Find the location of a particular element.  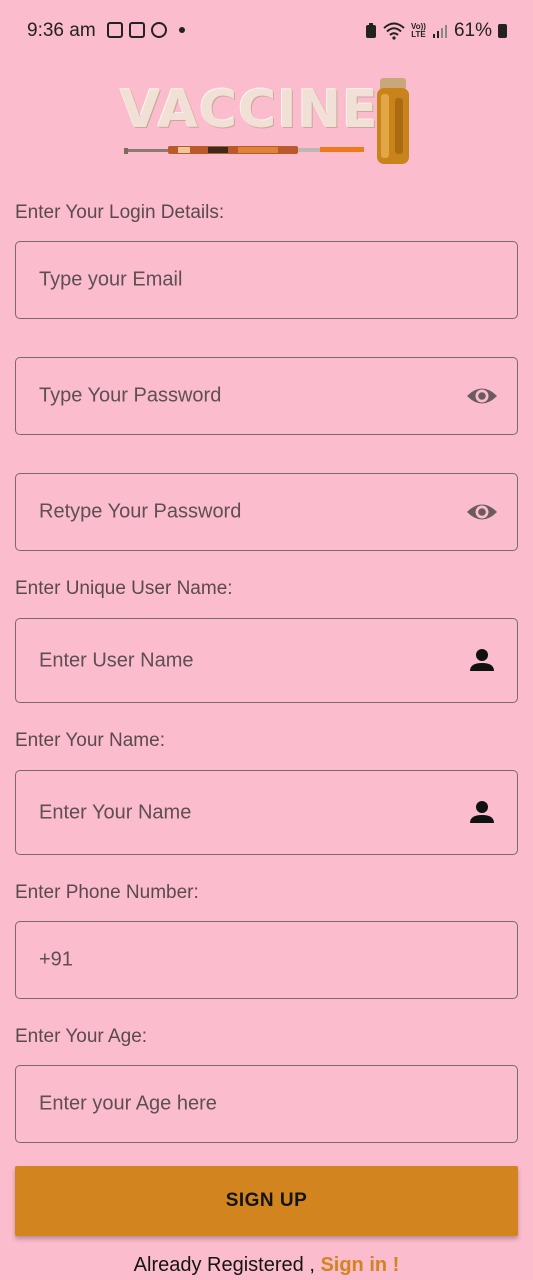

status-time: 9:36 am is located at coordinates (61, 30).